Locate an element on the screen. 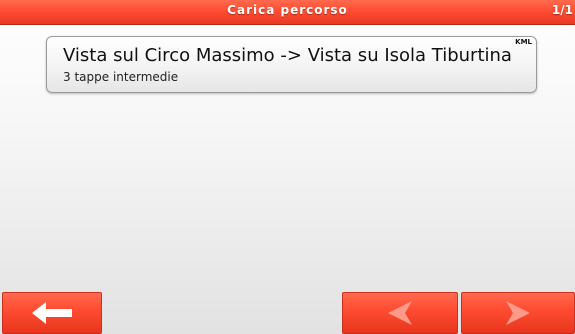  back-button is located at coordinates (52, 313).